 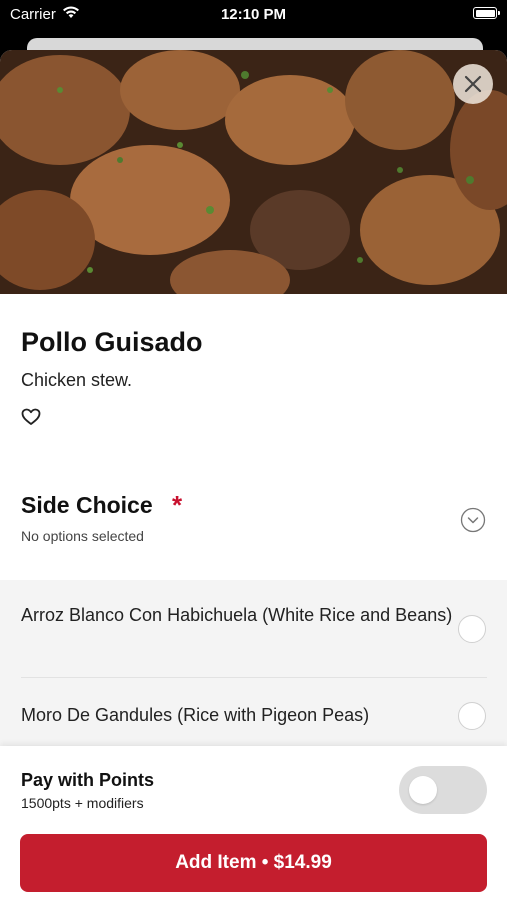 I want to click on close-button, so click(x=473, y=84).